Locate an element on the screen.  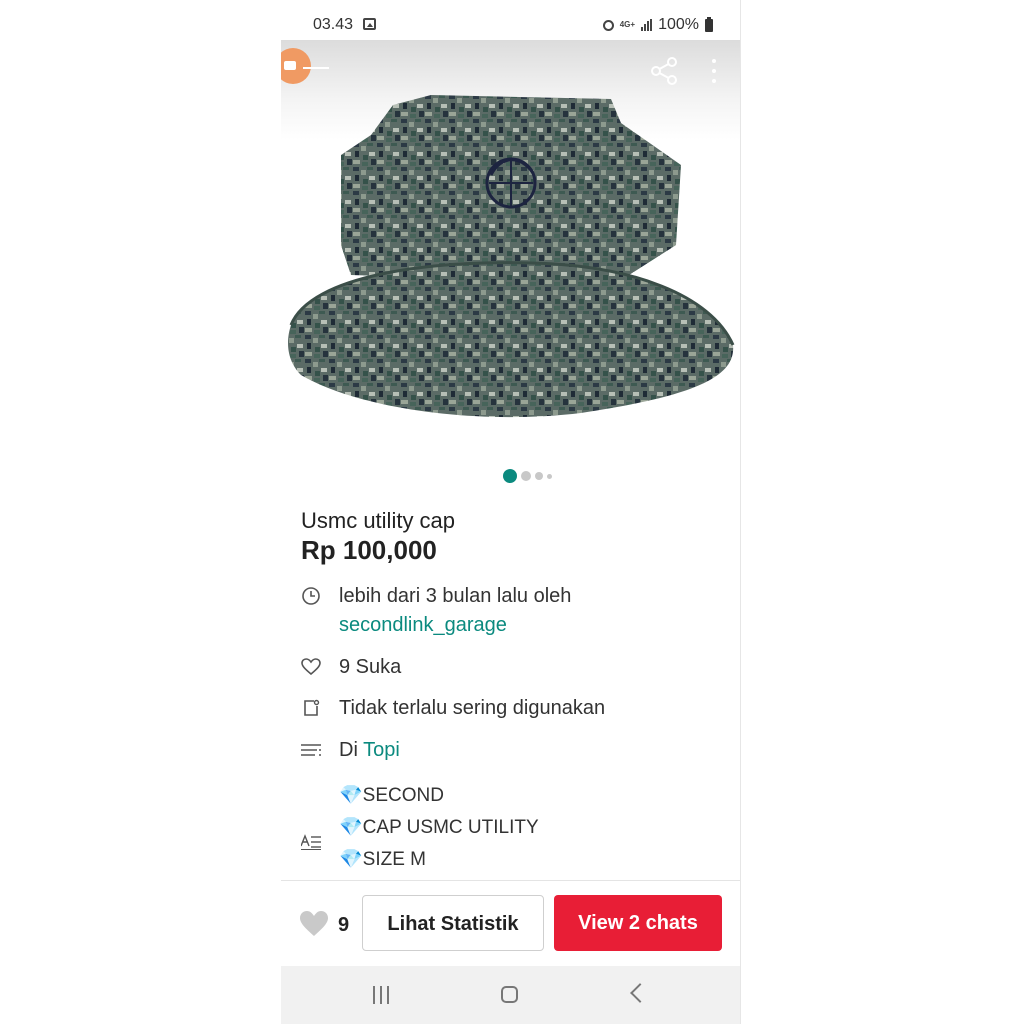
clock-icon is located at coordinates (311, 596).